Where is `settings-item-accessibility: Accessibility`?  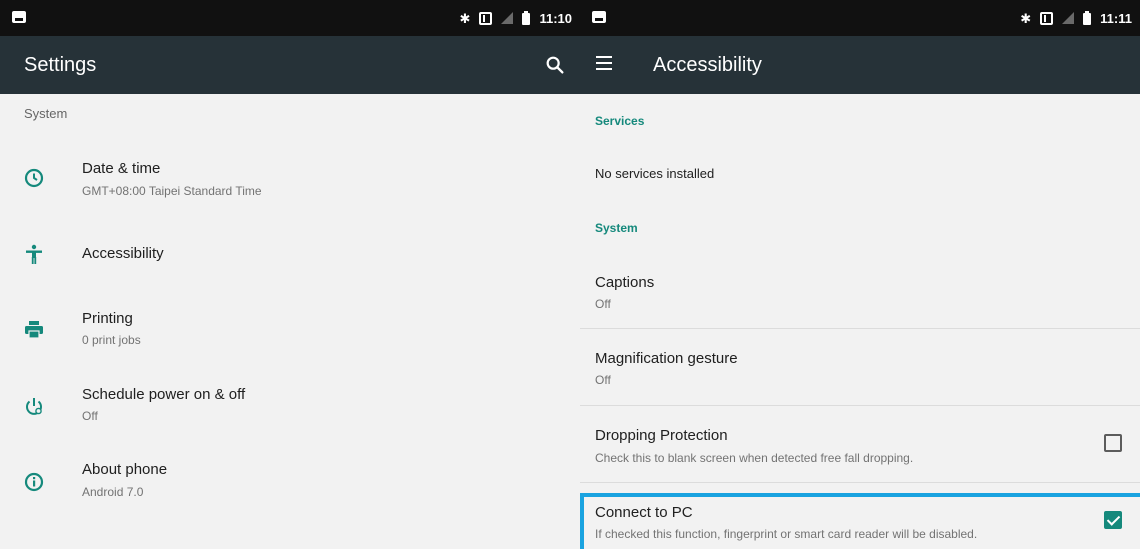
settings-item-accessibility: Accessibility is located at coordinates (290, 254).